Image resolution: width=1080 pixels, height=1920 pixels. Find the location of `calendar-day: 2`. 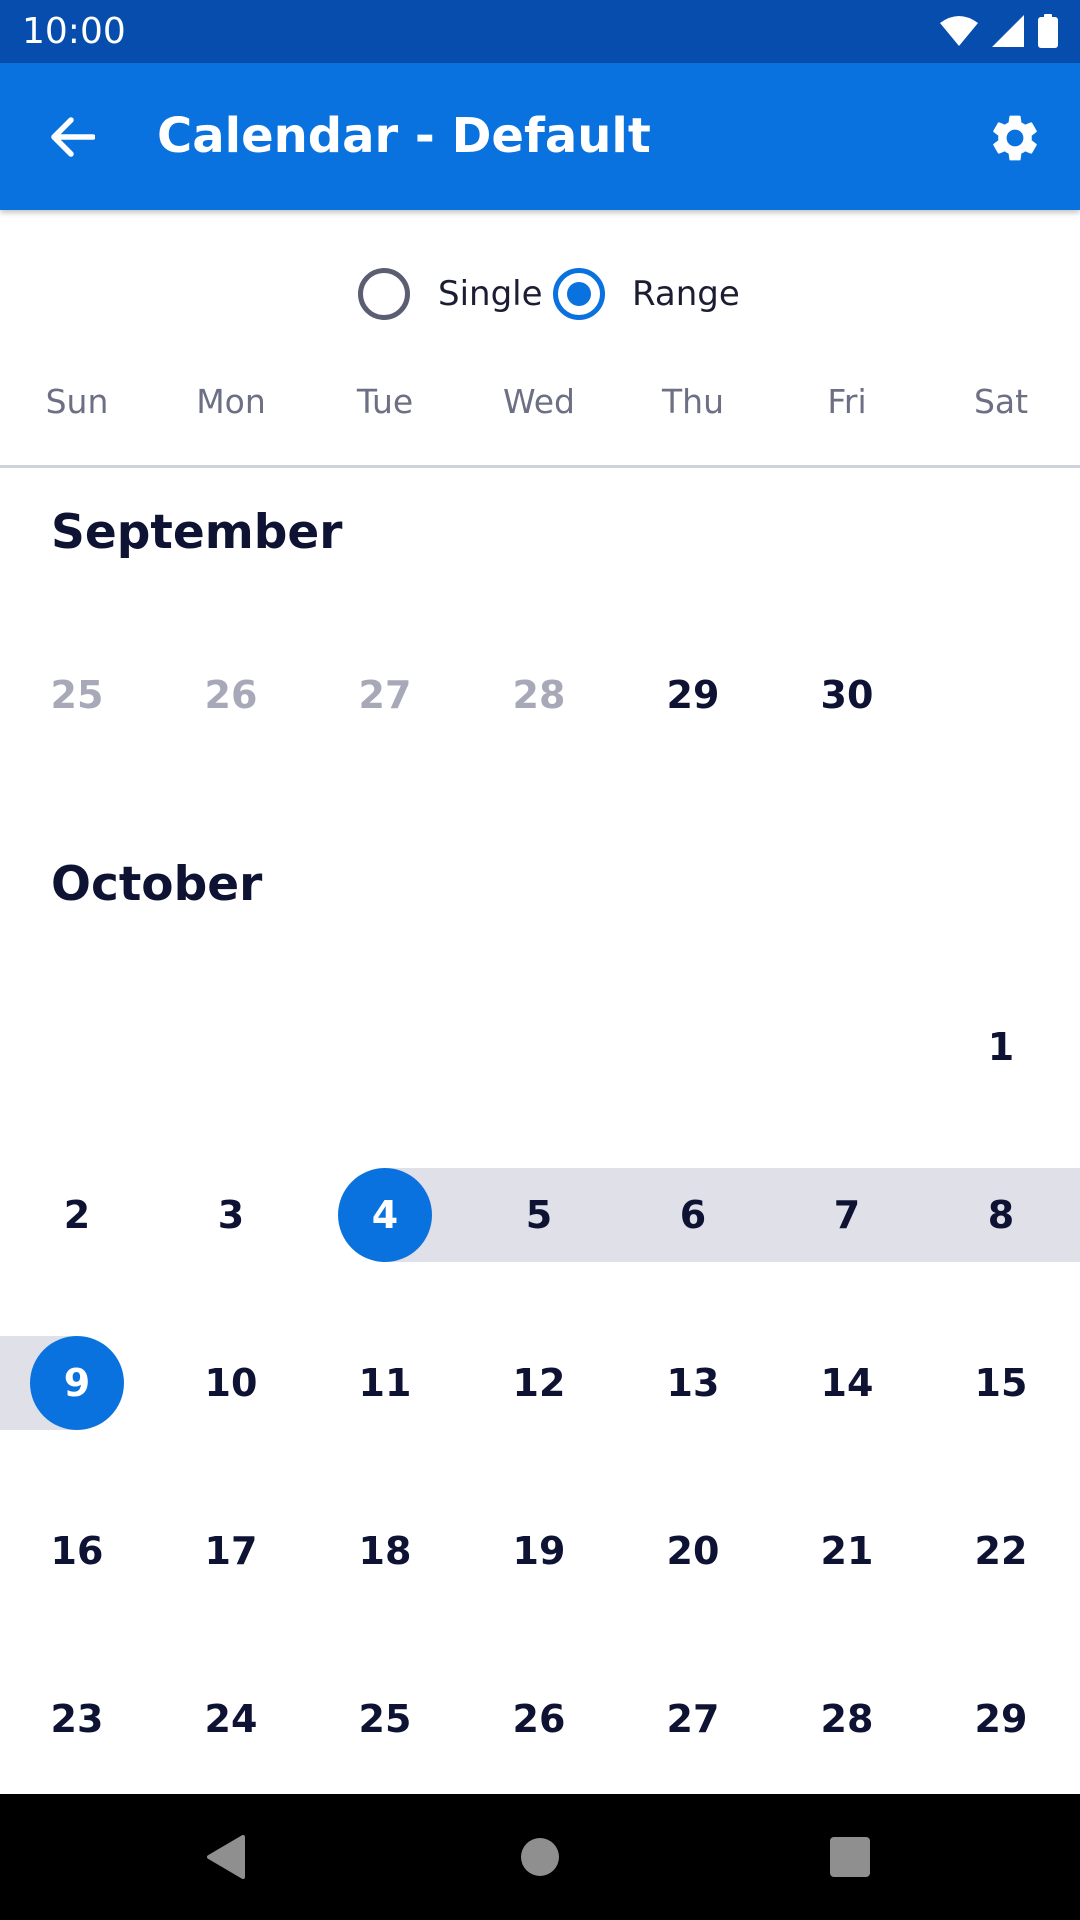

calendar-day: 2 is located at coordinates (77, 1215).